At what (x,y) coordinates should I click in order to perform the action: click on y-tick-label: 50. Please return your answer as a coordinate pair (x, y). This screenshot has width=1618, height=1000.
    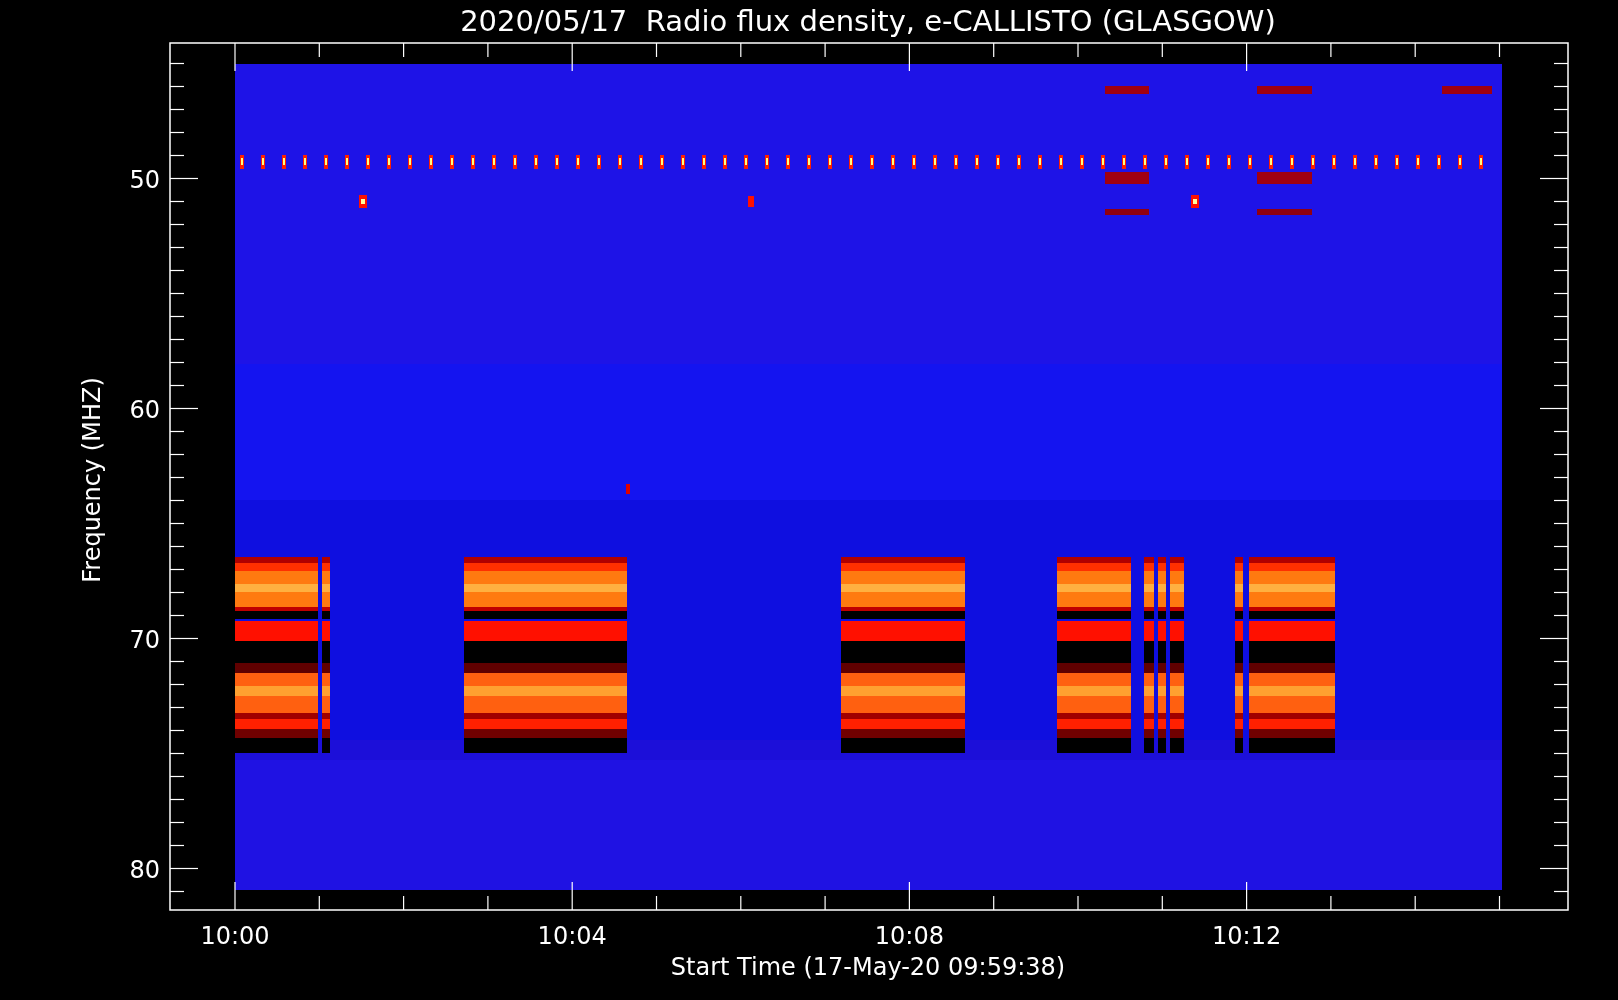
    Looking at the image, I should click on (144, 179).